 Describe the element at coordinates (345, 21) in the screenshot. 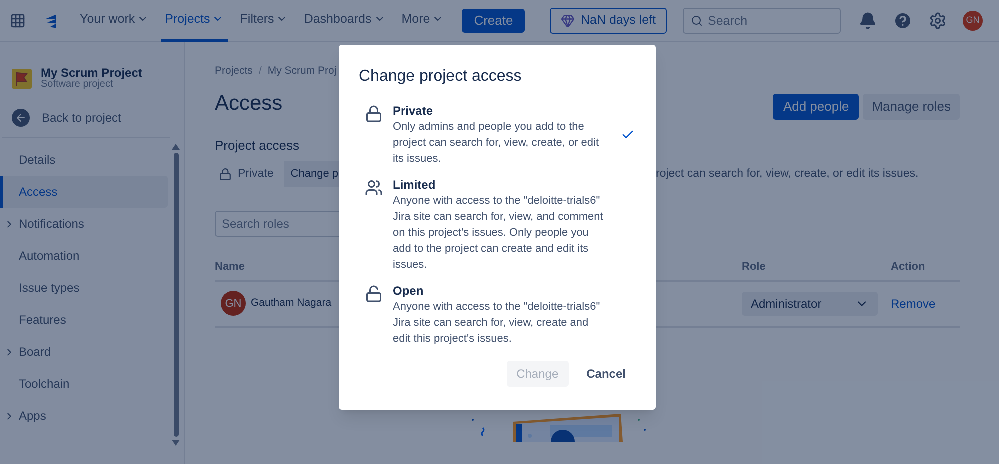

I see `nav-item: Dashboards` at that location.